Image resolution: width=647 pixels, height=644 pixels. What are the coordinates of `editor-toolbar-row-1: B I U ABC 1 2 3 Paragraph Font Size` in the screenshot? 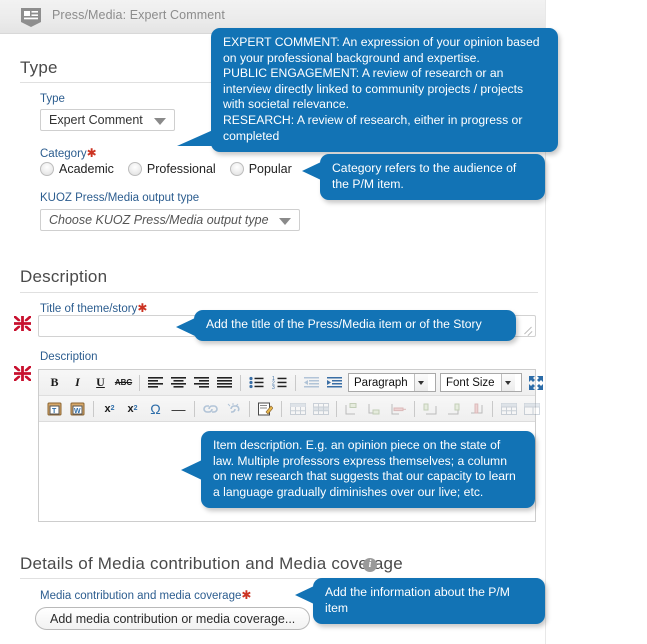 It's located at (291, 383).